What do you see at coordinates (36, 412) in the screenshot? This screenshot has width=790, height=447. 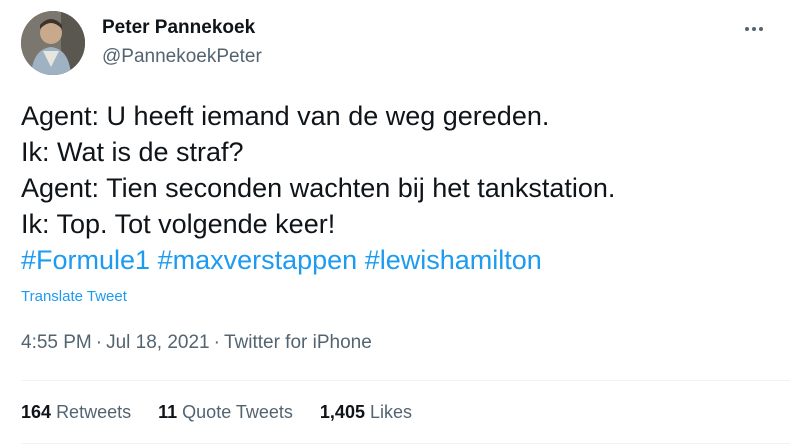 I see `retweets-count: 164` at bounding box center [36, 412].